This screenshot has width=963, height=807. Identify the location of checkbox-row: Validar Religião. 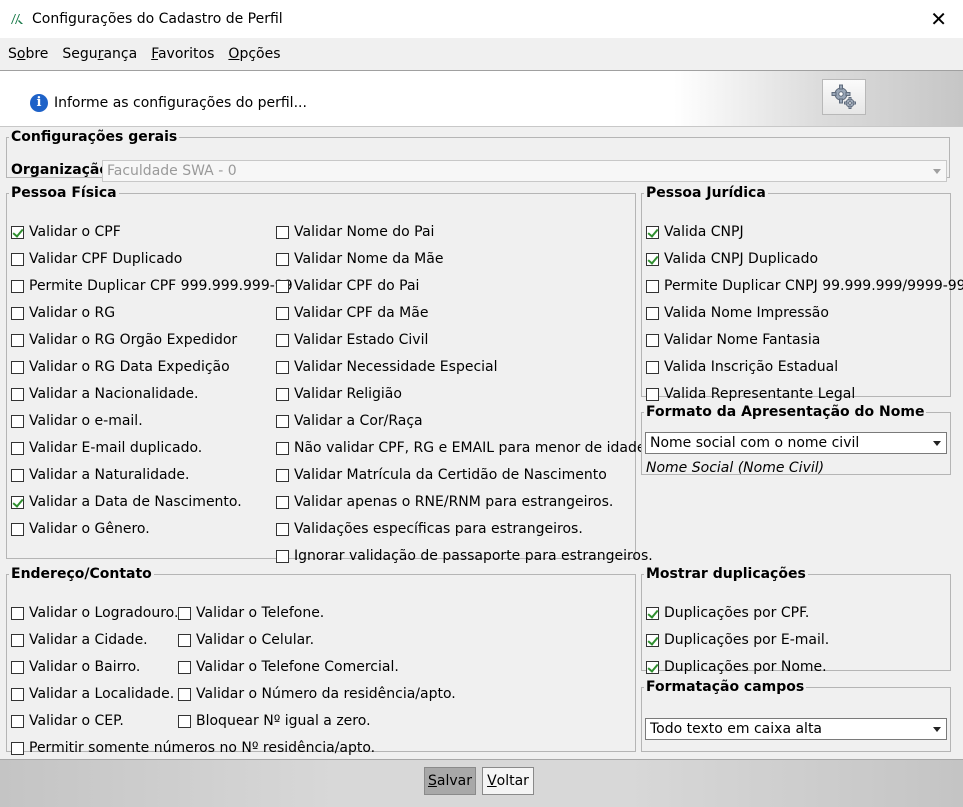
(339, 394).